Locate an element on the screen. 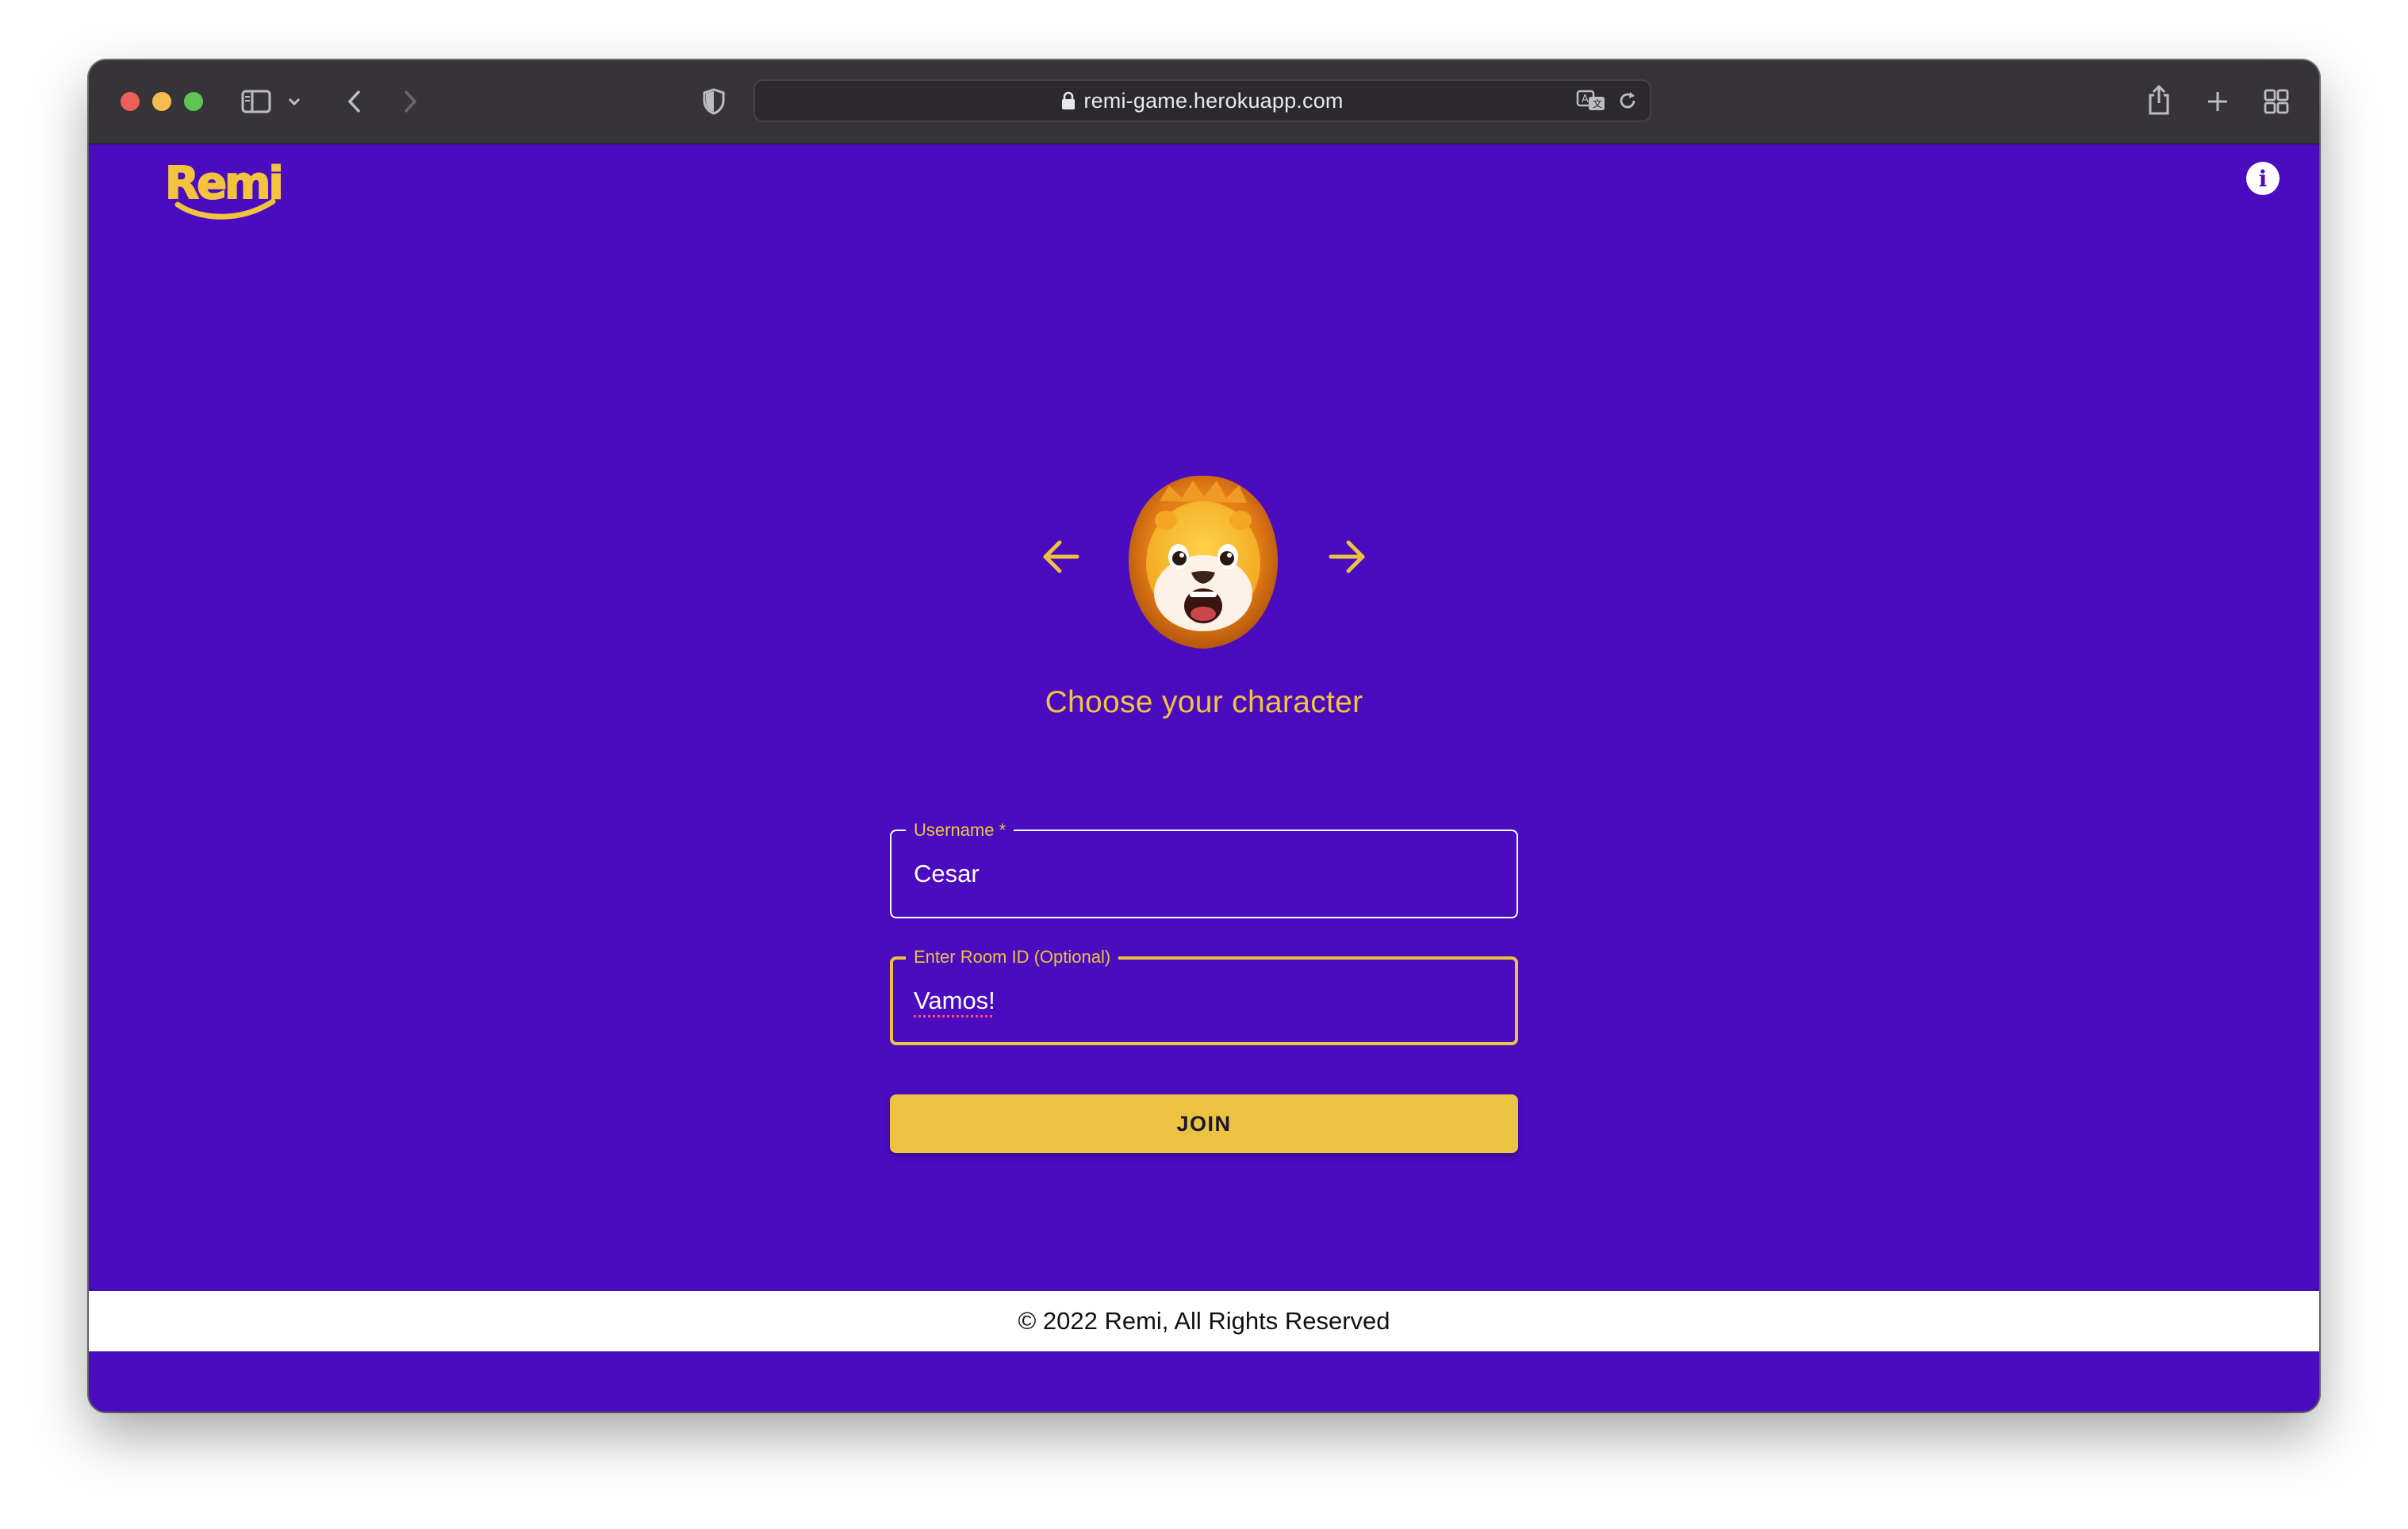 This screenshot has height=1529, width=2408. privacy-shield-icon is located at coordinates (714, 101).